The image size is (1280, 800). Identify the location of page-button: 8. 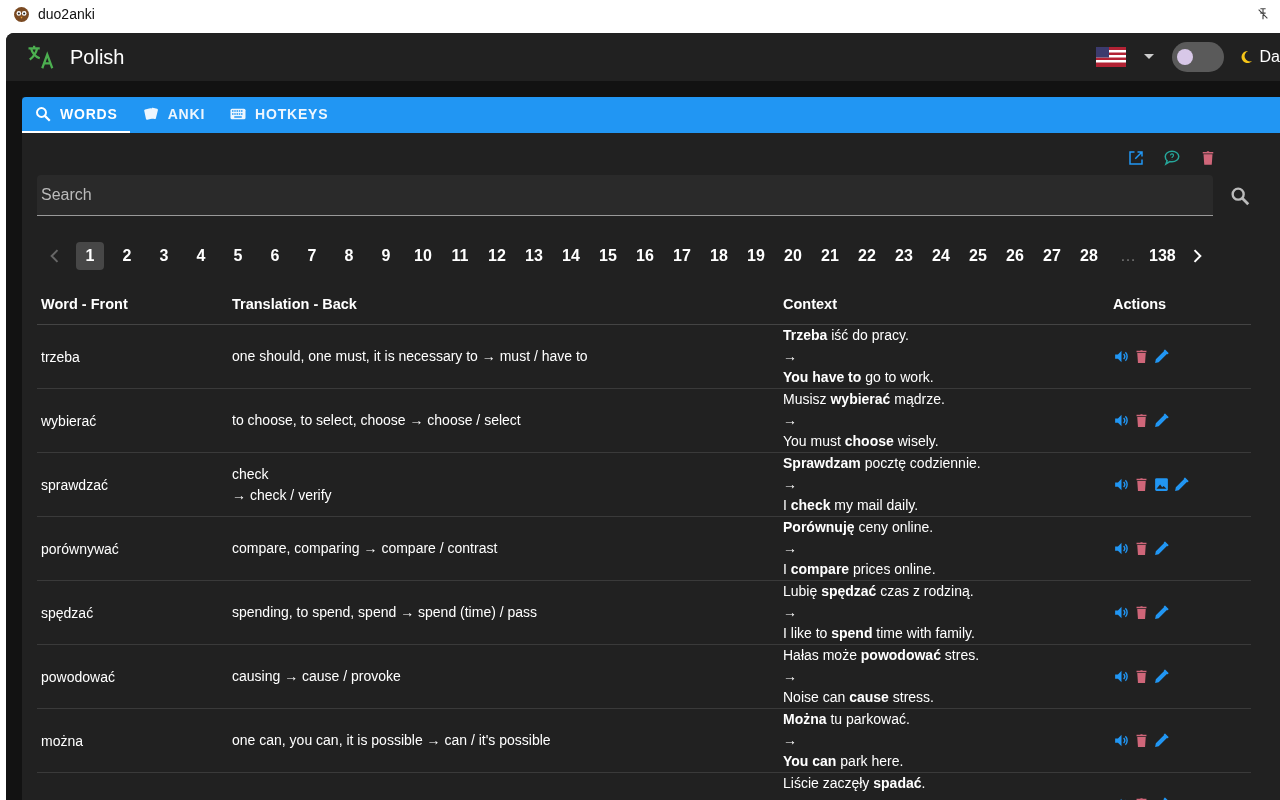
(349, 256).